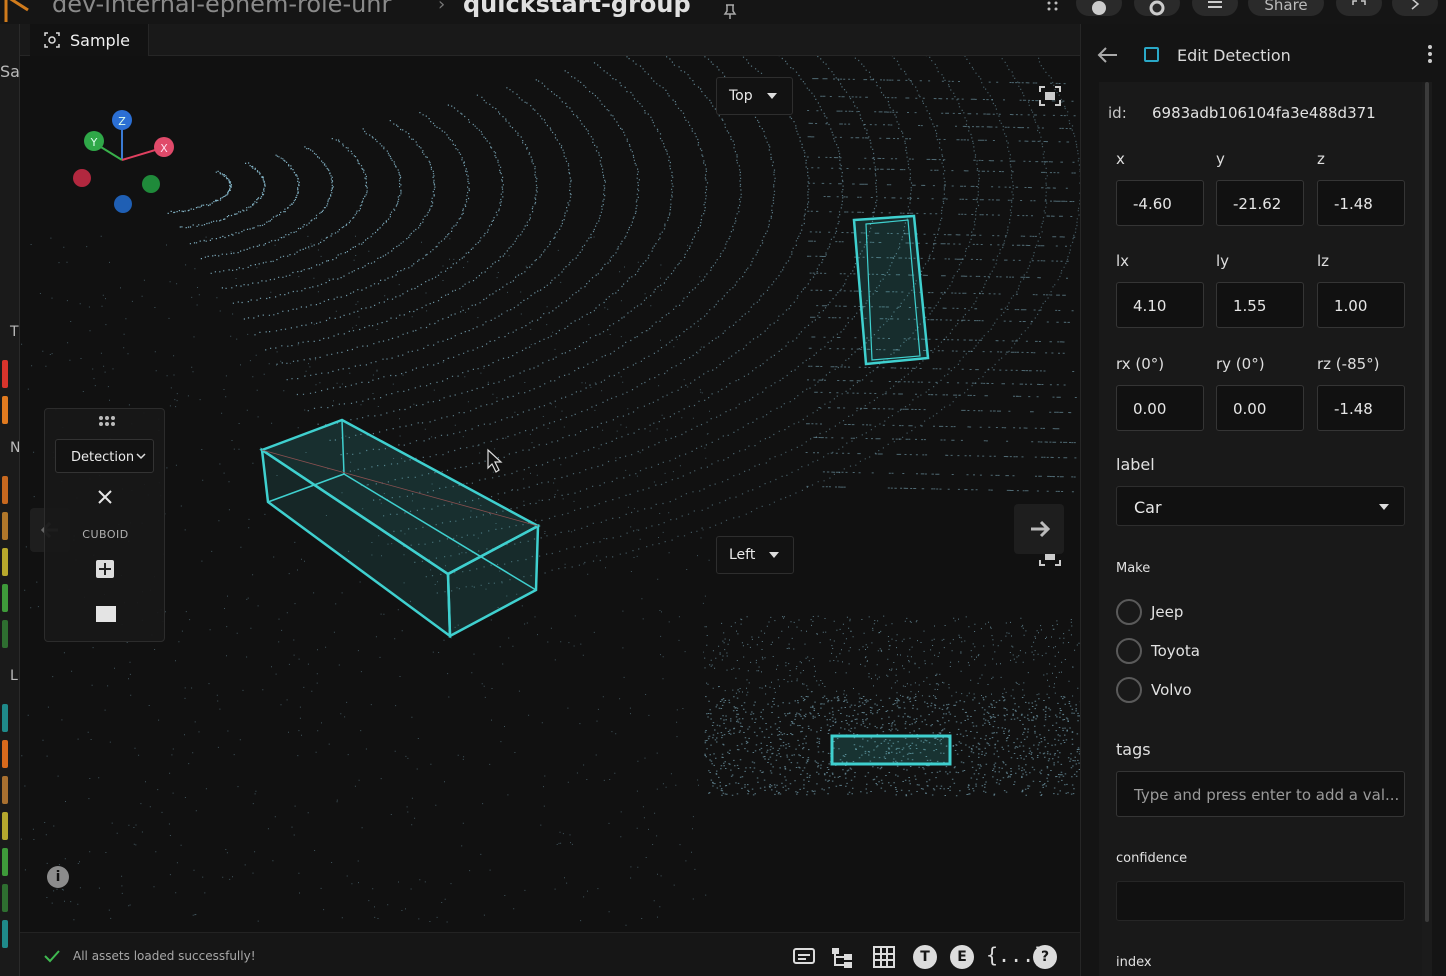 The image size is (1446, 976). I want to click on ry-field: 0.00, so click(1260, 408).